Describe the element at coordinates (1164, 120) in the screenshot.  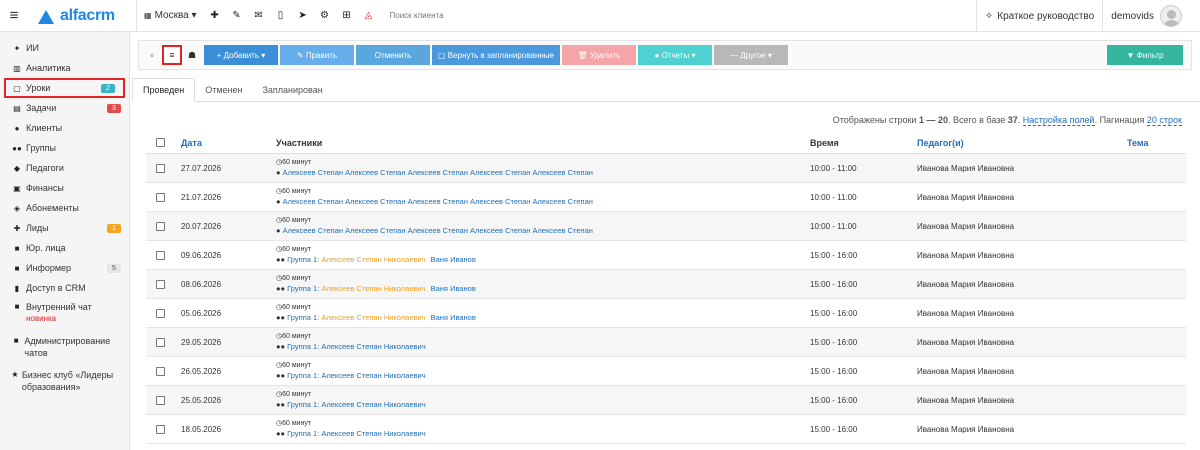
I see `pagination-link: 20 строк` at that location.